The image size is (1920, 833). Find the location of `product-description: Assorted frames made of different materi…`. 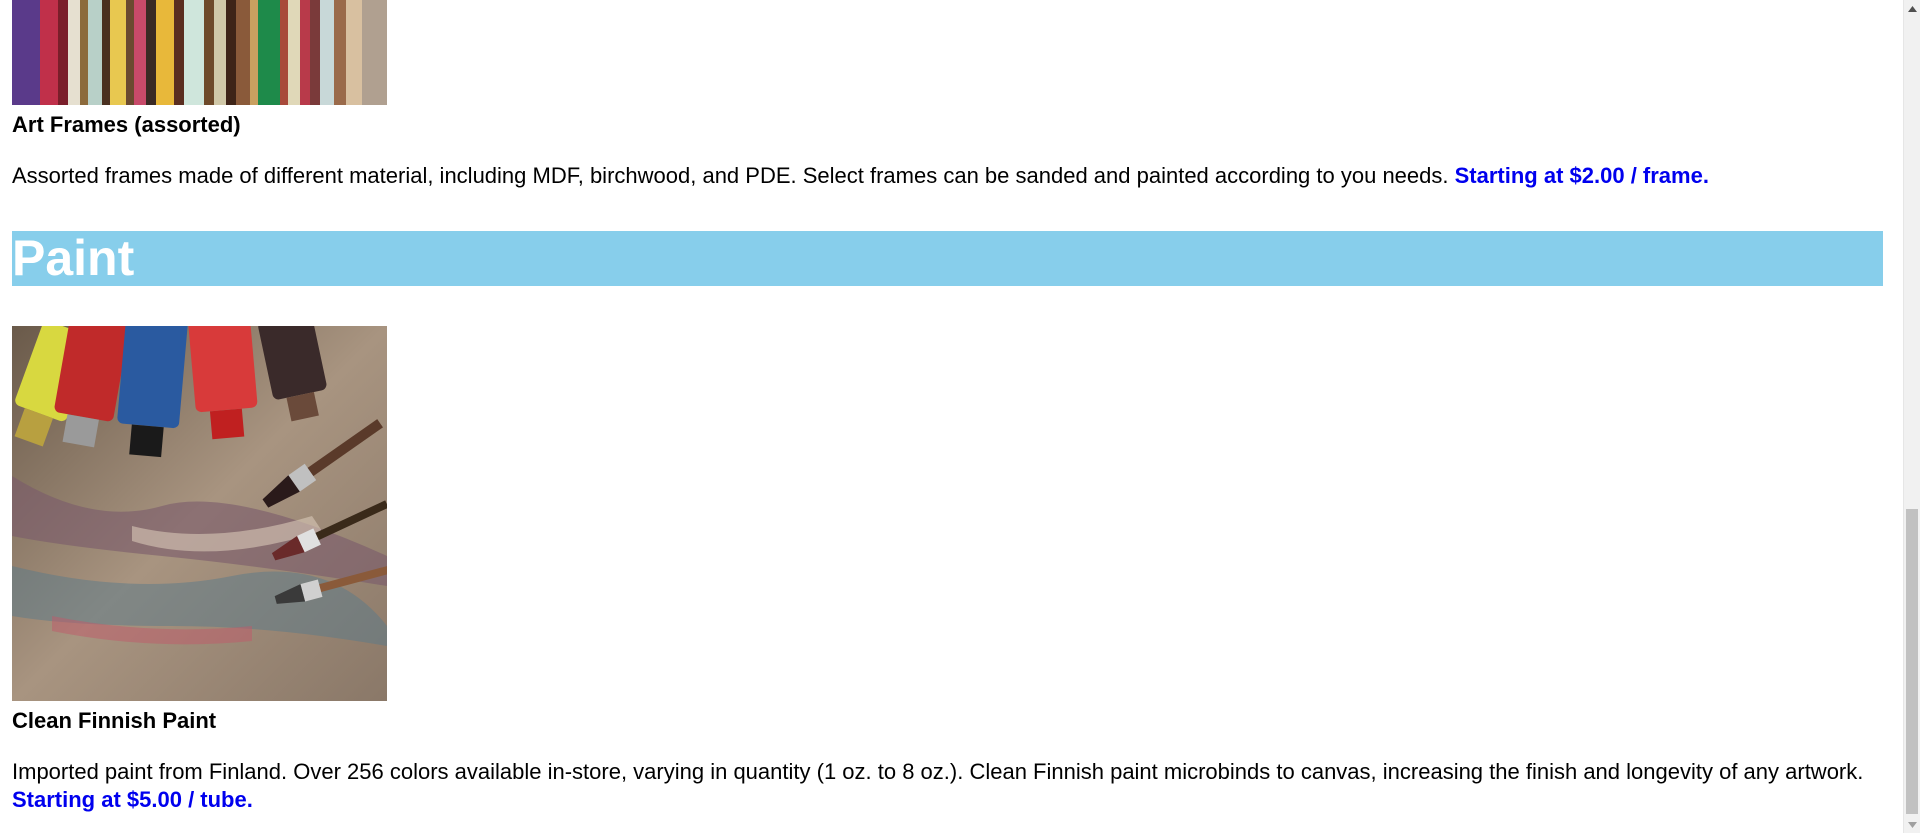

product-description: Assorted frames made of different materi… is located at coordinates (947, 176).